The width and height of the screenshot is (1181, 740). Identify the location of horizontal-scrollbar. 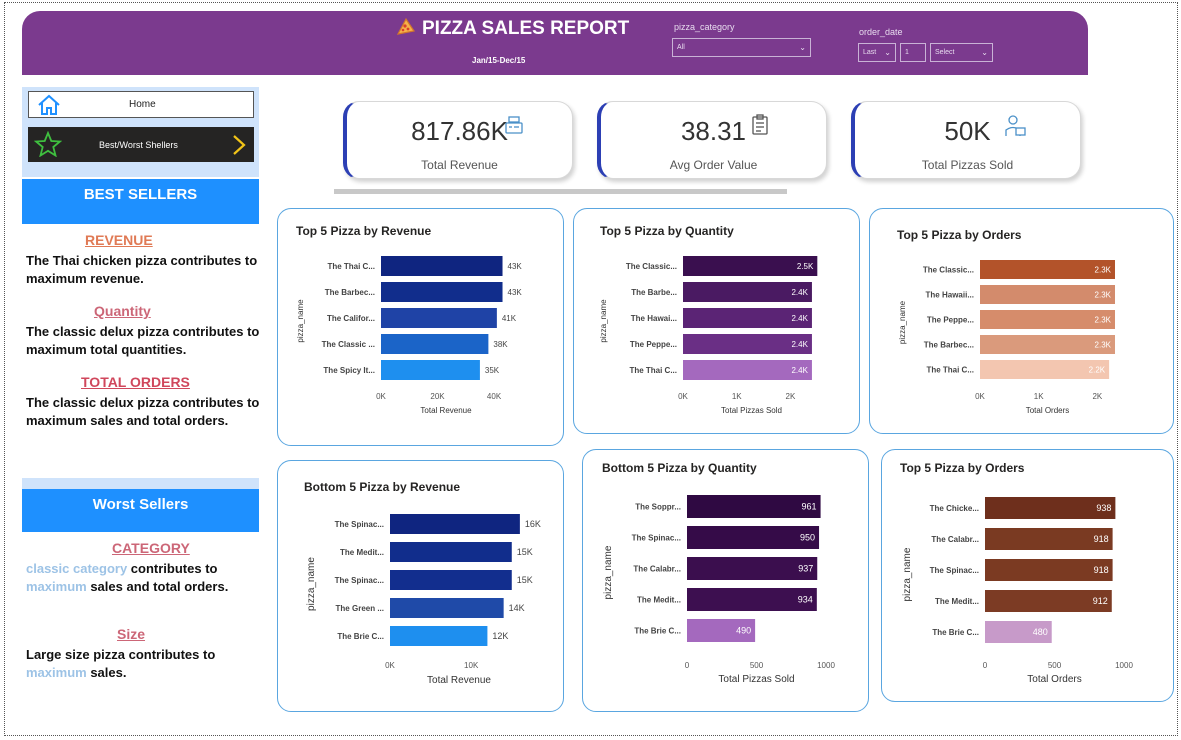
(560, 191).